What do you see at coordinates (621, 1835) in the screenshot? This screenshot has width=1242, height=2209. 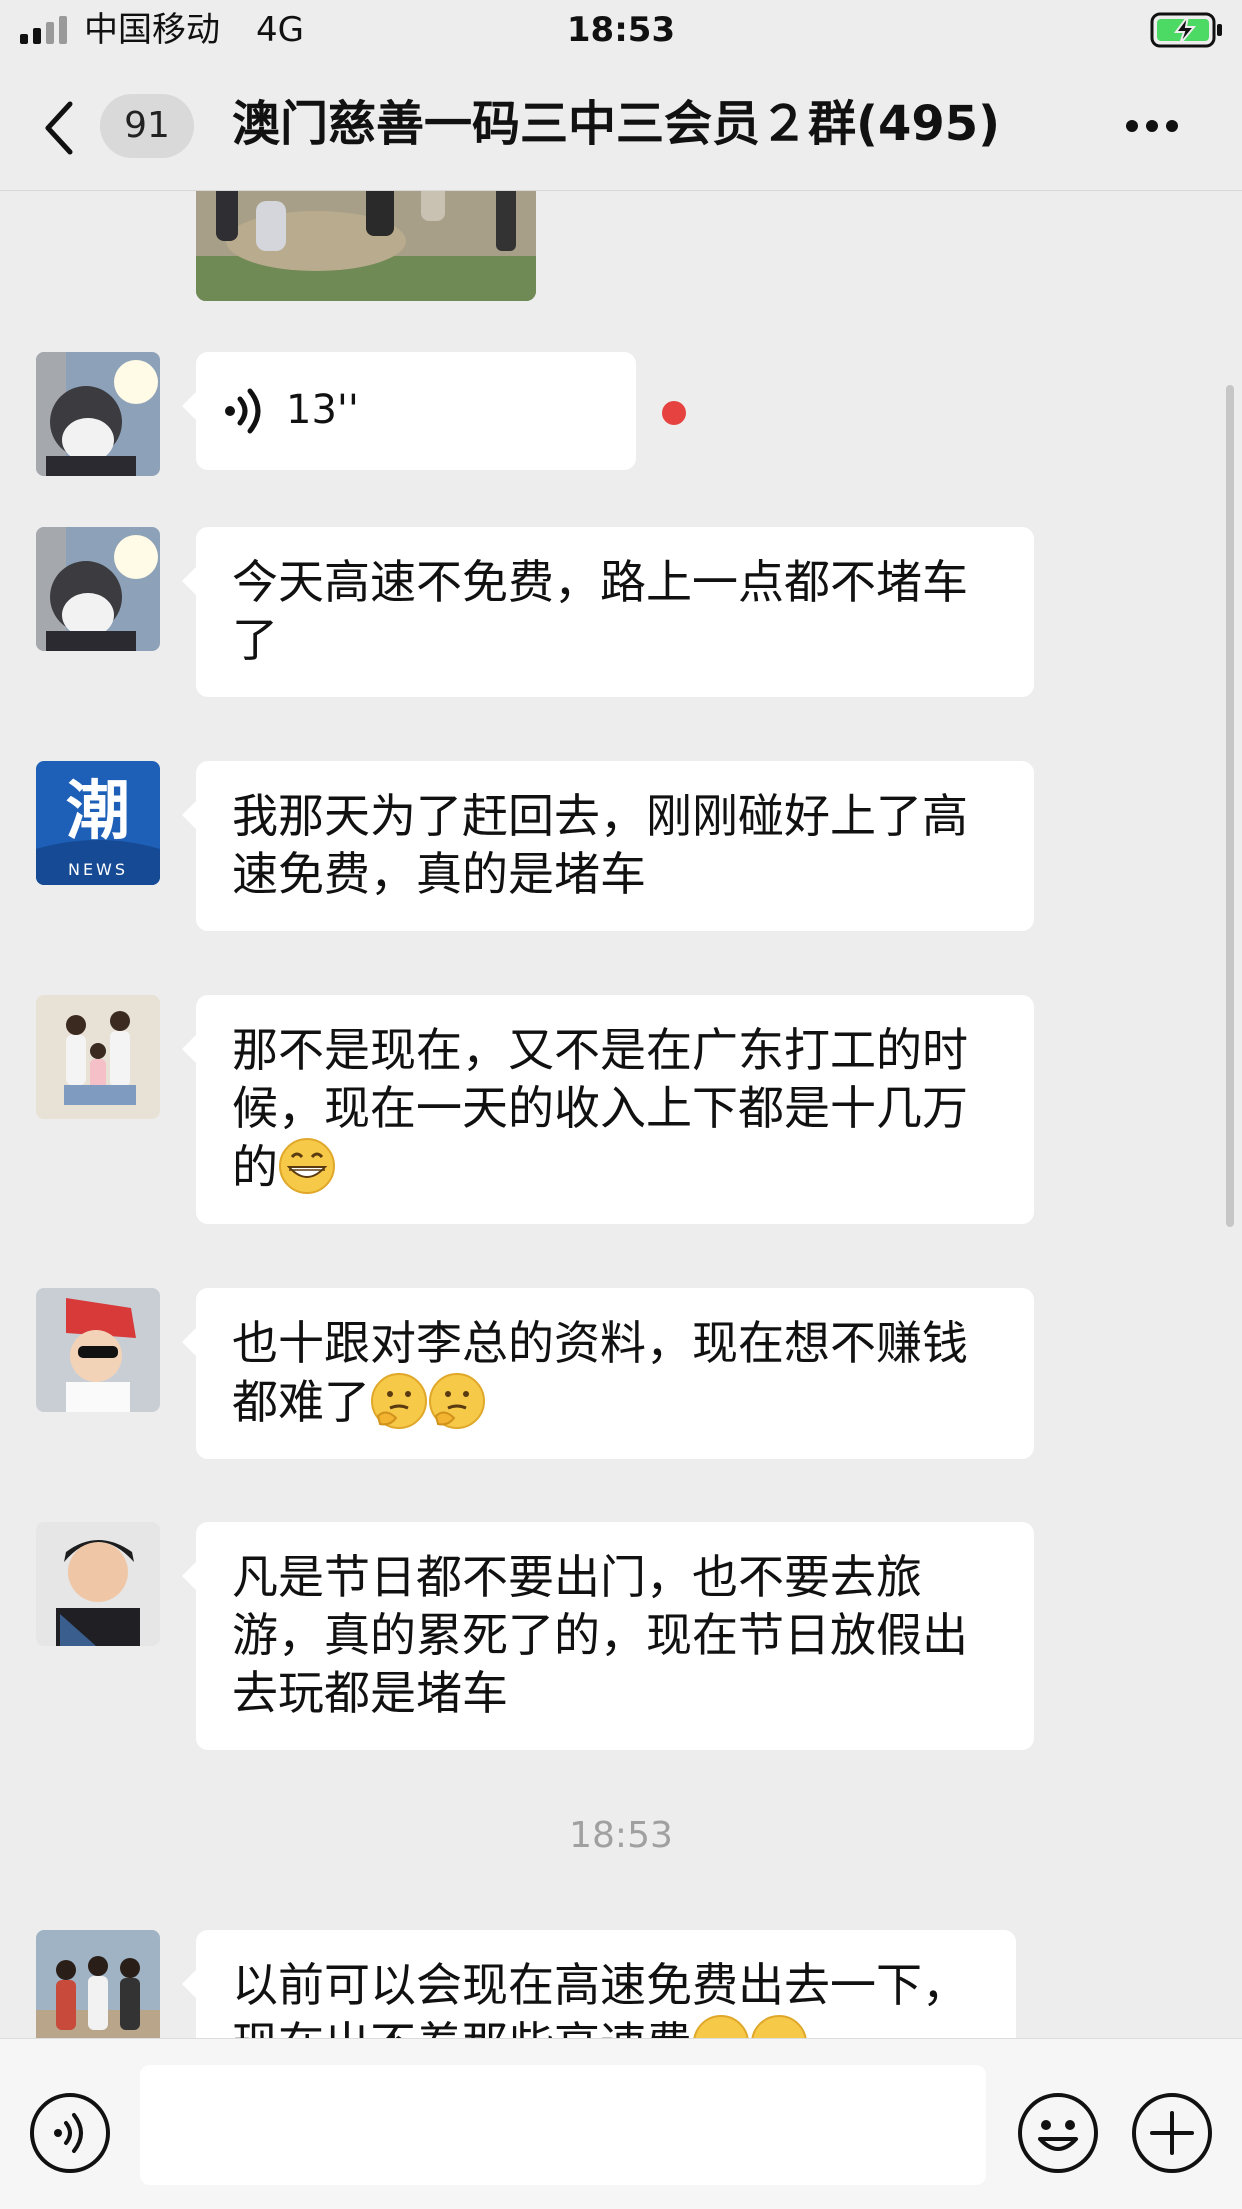 I see `time-divider: 18:53` at bounding box center [621, 1835].